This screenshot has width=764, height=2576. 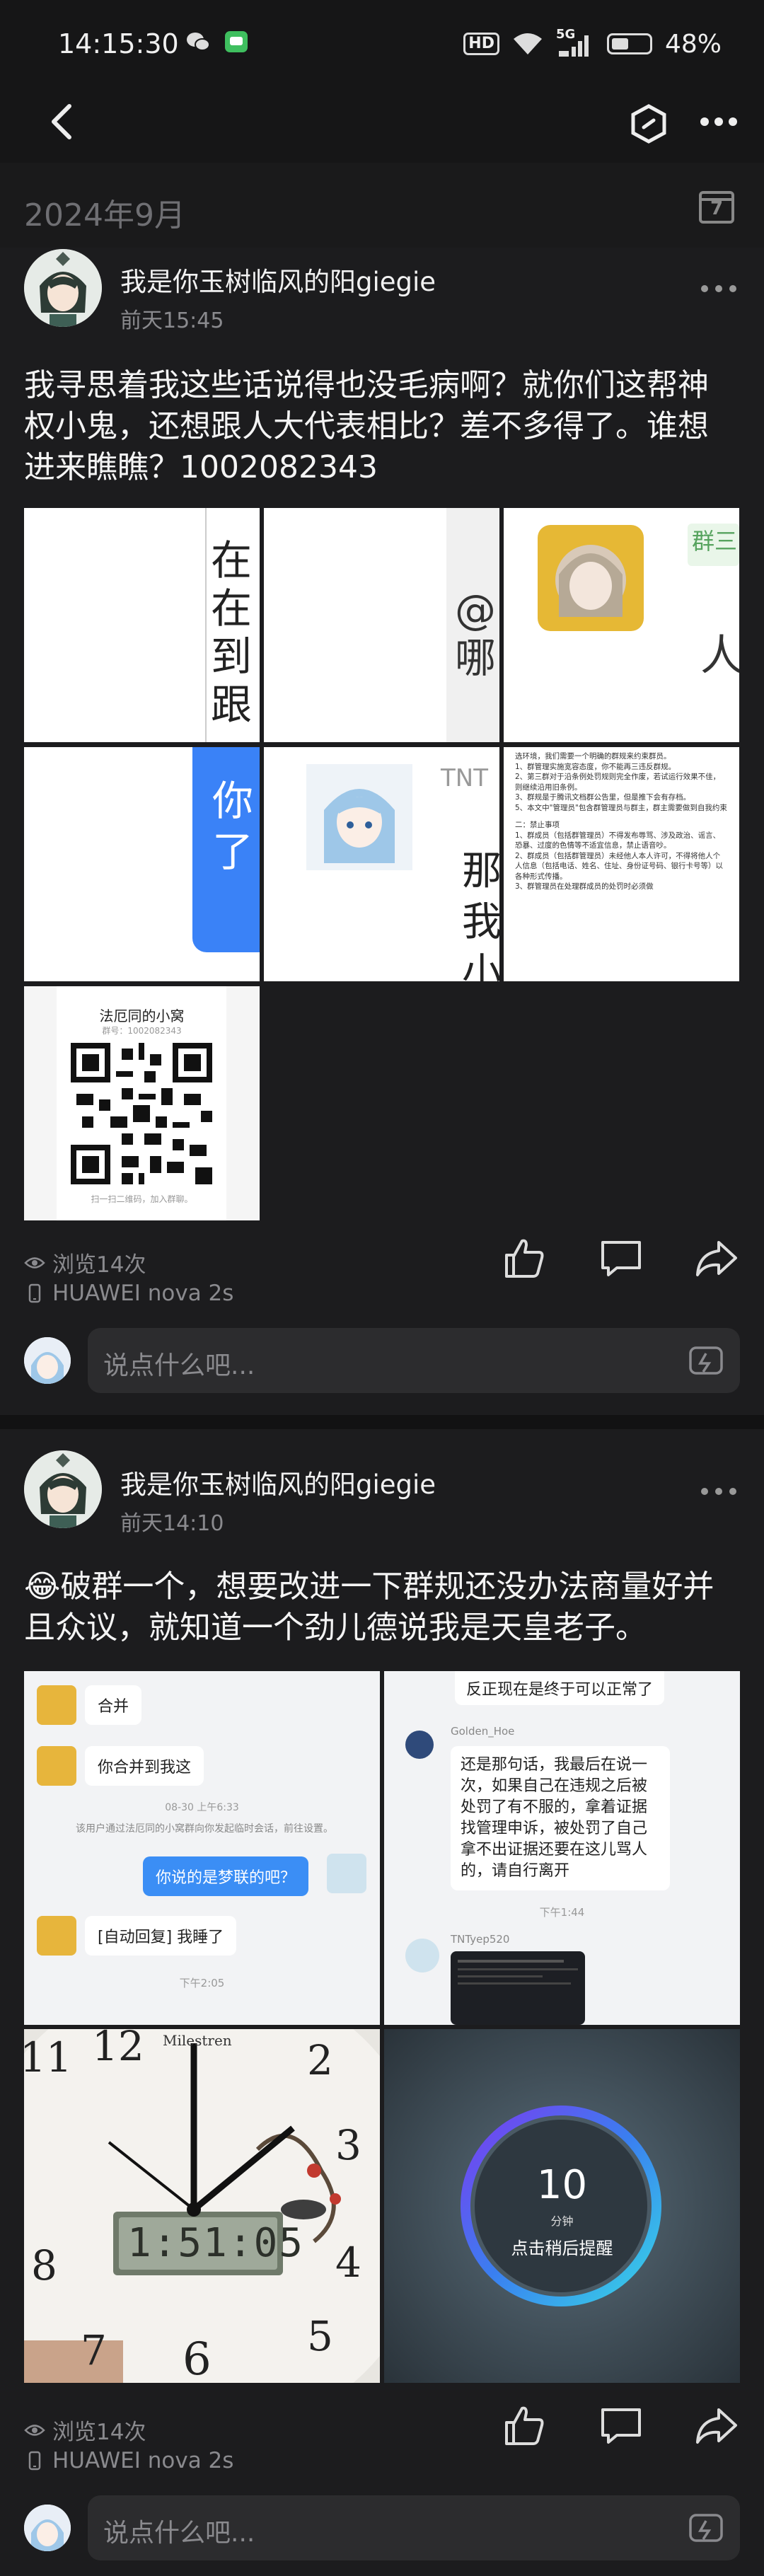 What do you see at coordinates (575, 42) in the screenshot?
I see `cellular-icon: 5G` at bounding box center [575, 42].